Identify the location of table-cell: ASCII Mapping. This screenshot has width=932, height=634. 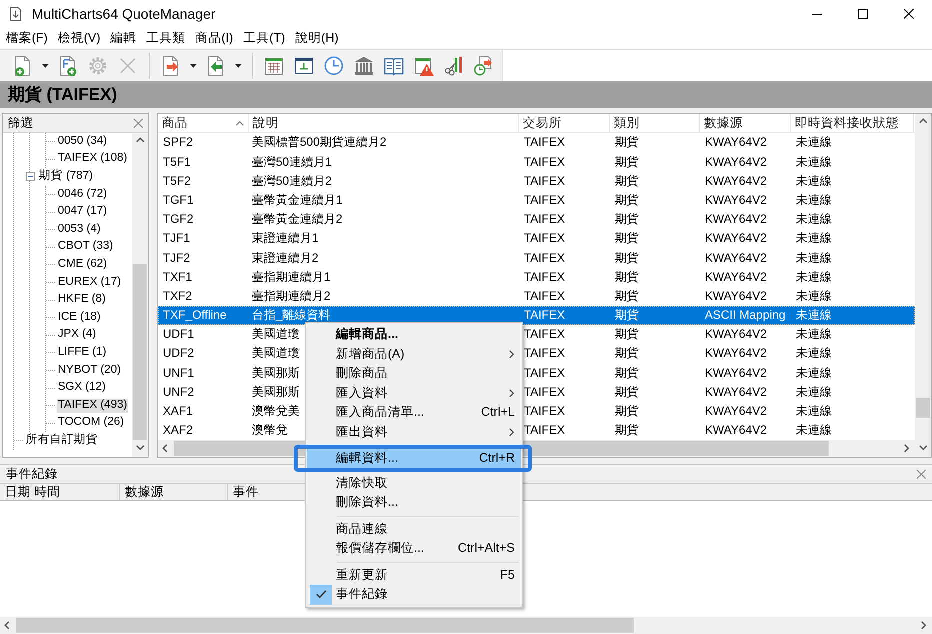
(745, 315).